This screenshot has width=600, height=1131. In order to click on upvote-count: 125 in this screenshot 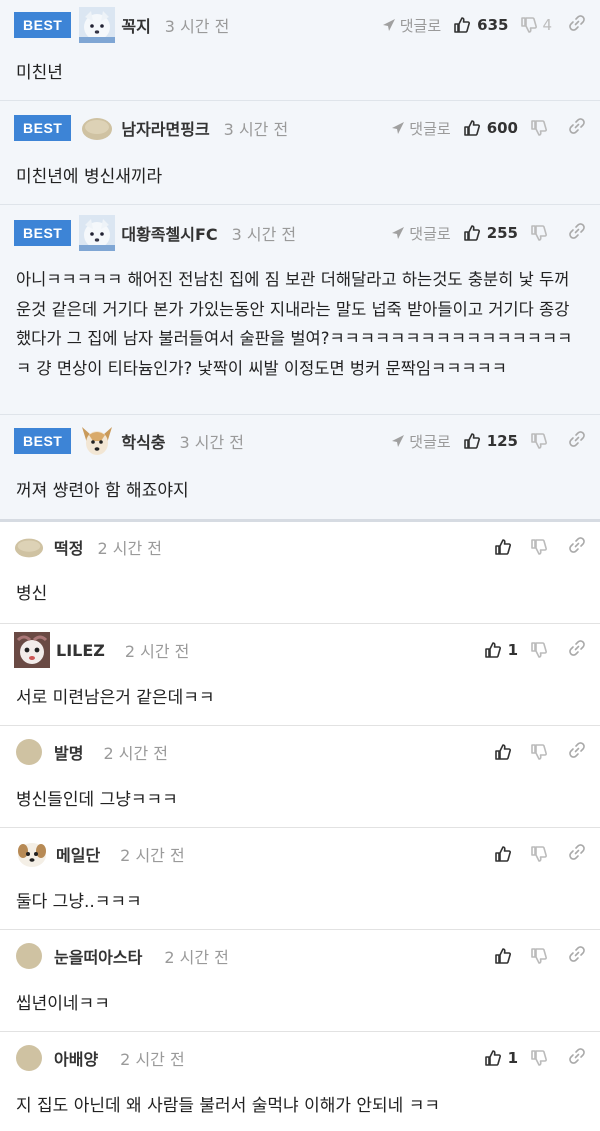, I will do `click(502, 441)`.